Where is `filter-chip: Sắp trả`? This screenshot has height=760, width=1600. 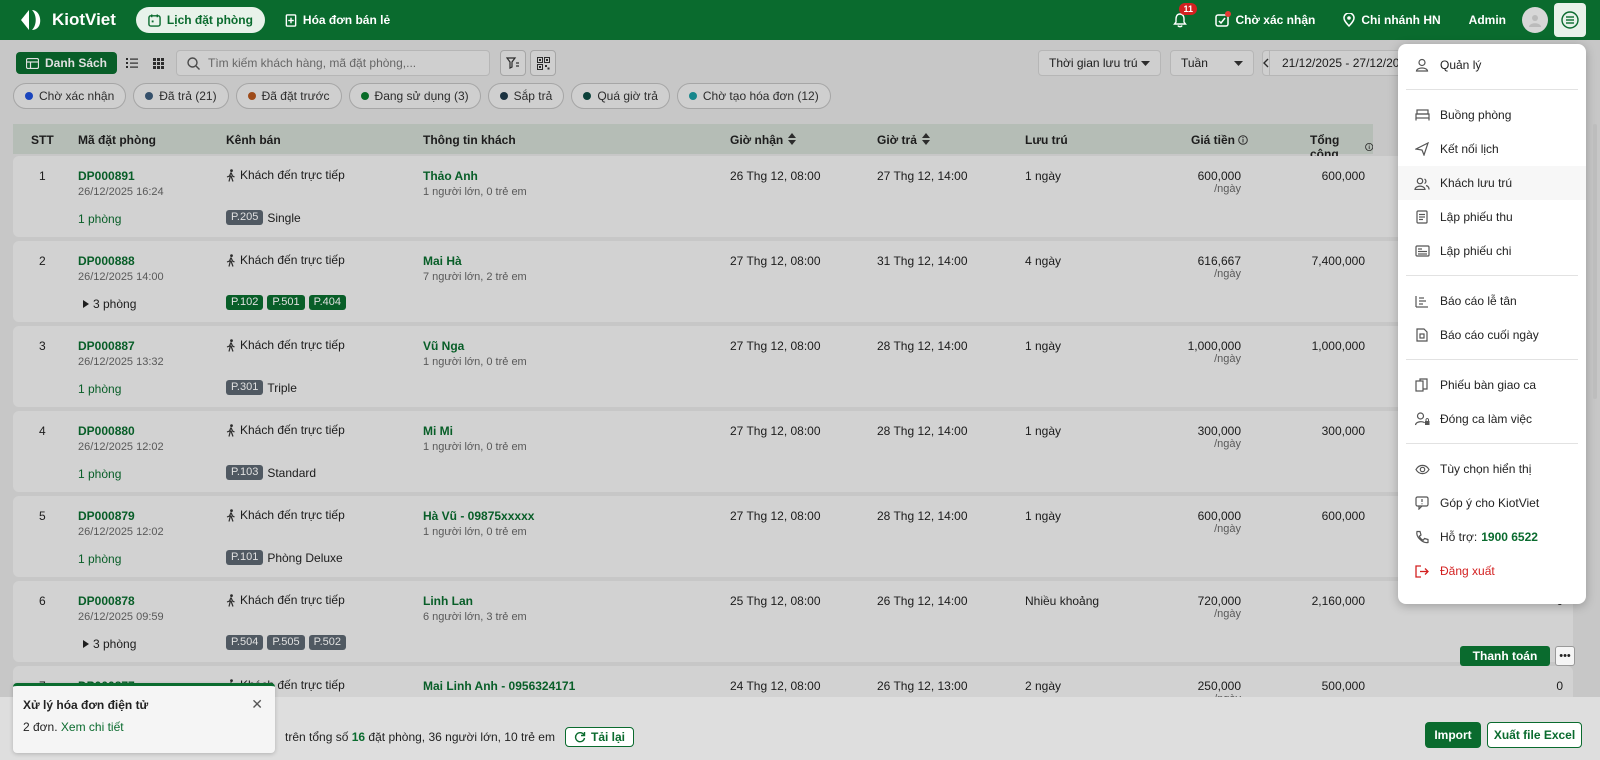
filter-chip: Sắp trả is located at coordinates (526, 96).